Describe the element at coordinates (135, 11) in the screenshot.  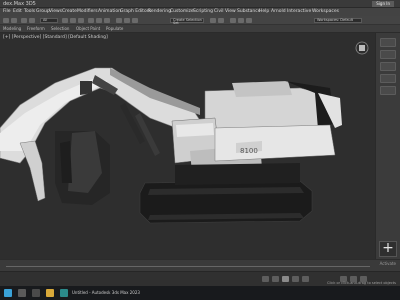
I see `menu-item-graph-editors: Graph Editors` at that location.